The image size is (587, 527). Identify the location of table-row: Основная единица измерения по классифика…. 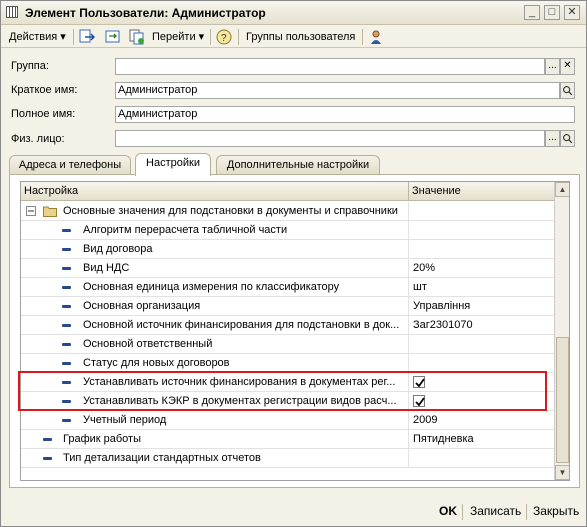
(287, 287).